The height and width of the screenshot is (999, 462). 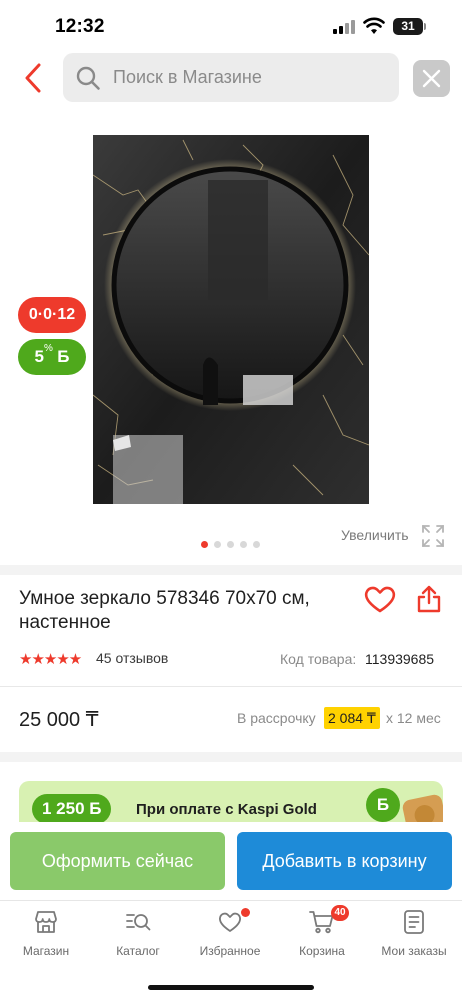 I want to click on tab-label: Магазин, so click(x=46, y=951).